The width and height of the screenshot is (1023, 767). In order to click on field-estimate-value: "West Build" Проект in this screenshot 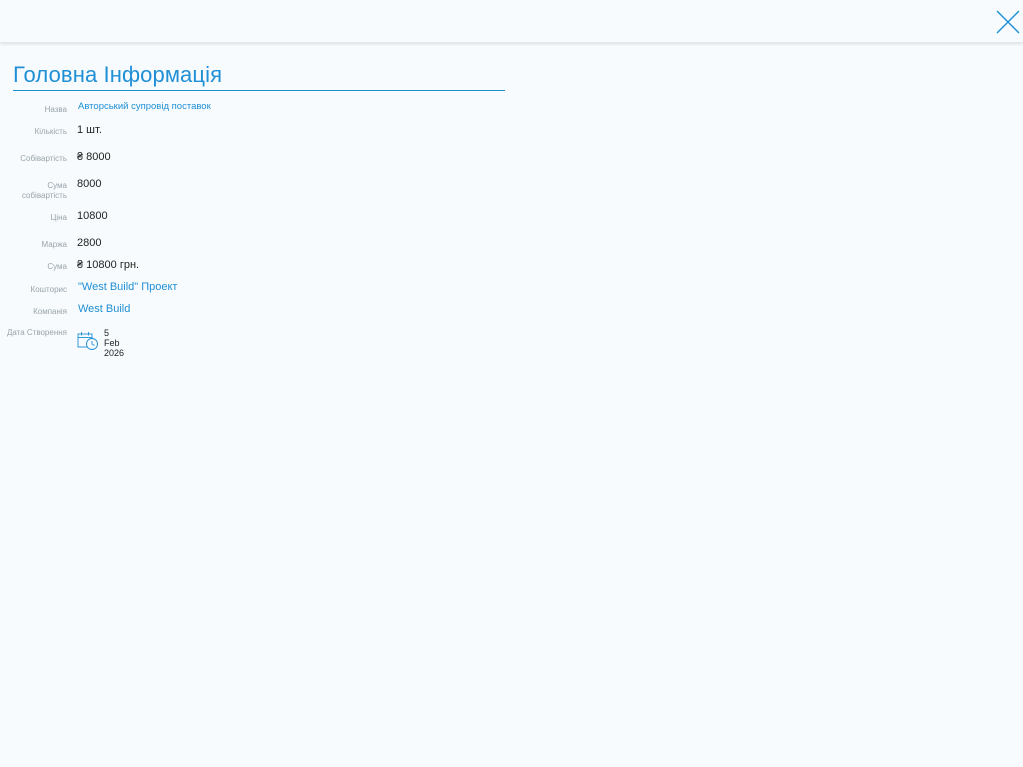, I will do `click(127, 287)`.